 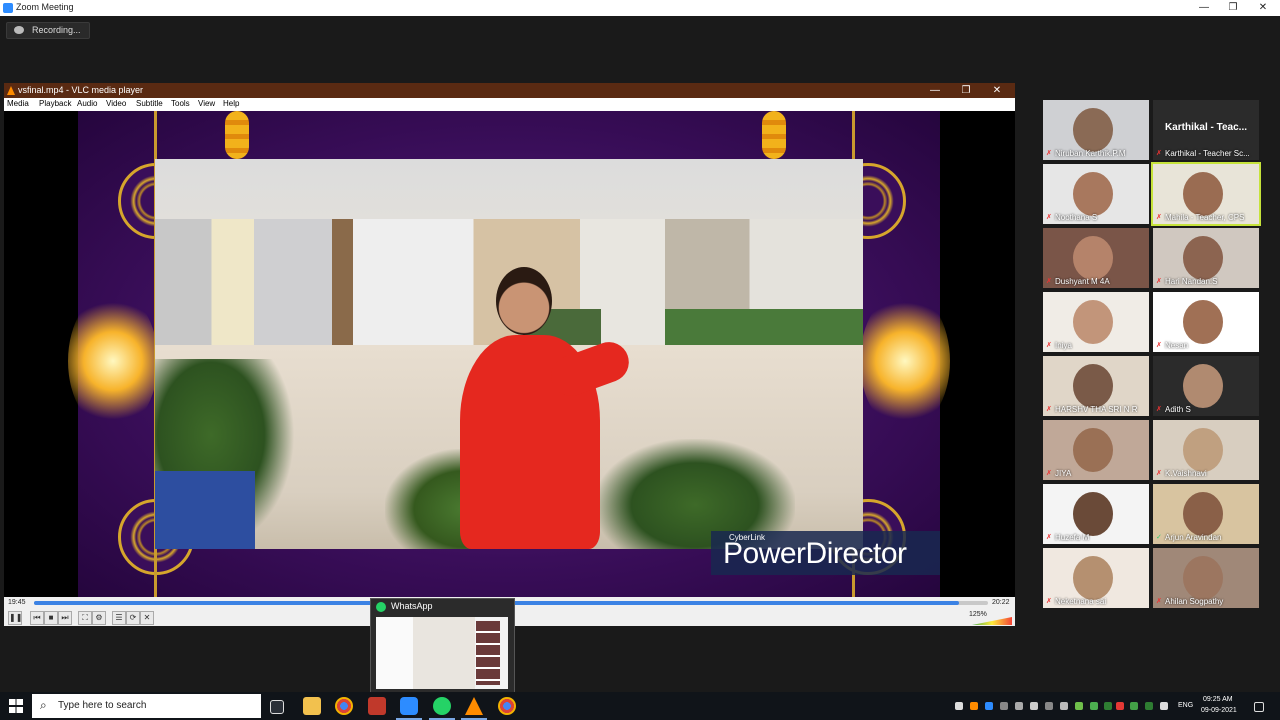 I want to click on next-icon: ⏭, so click(x=65, y=618).